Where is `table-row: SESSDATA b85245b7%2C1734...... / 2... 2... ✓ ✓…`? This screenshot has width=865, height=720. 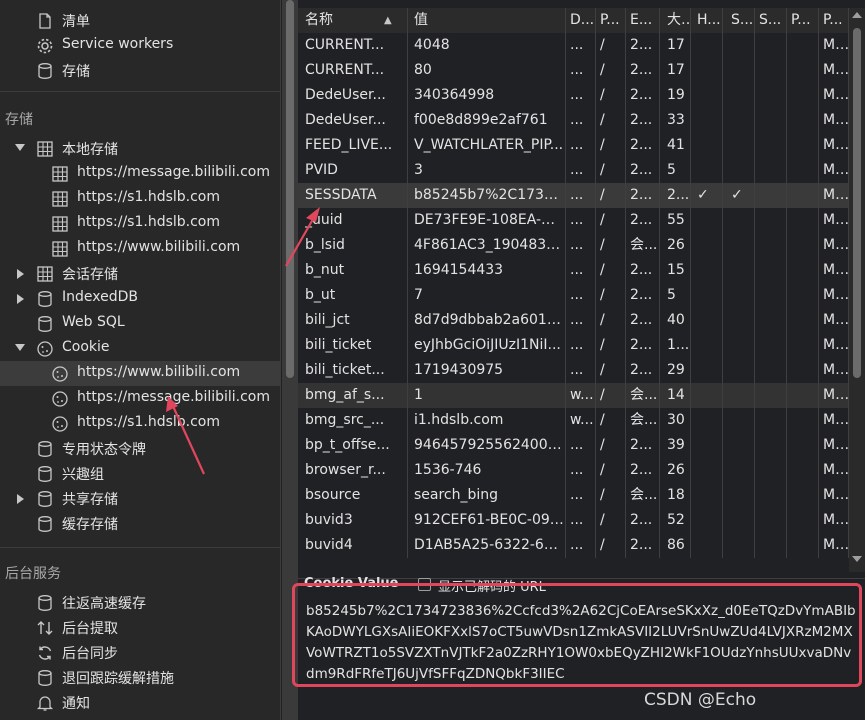 table-row: SESSDATA b85245b7%2C1734...... / 2... 2... ✓ ✓… is located at coordinates (573, 195).